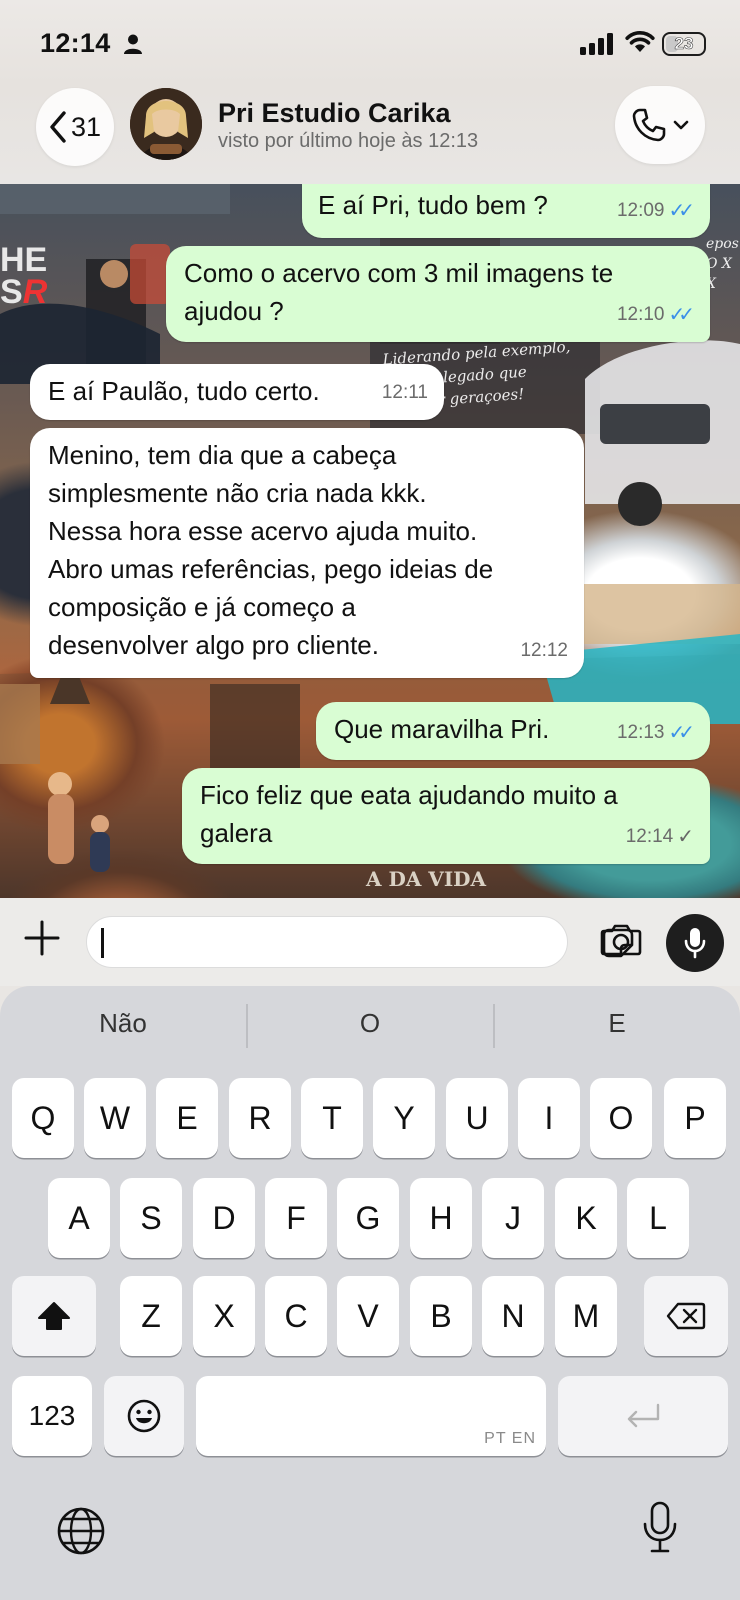 Image resolution: width=740 pixels, height=1600 pixels. What do you see at coordinates (649, 836) in the screenshot?
I see `message-time: 12:14` at bounding box center [649, 836].